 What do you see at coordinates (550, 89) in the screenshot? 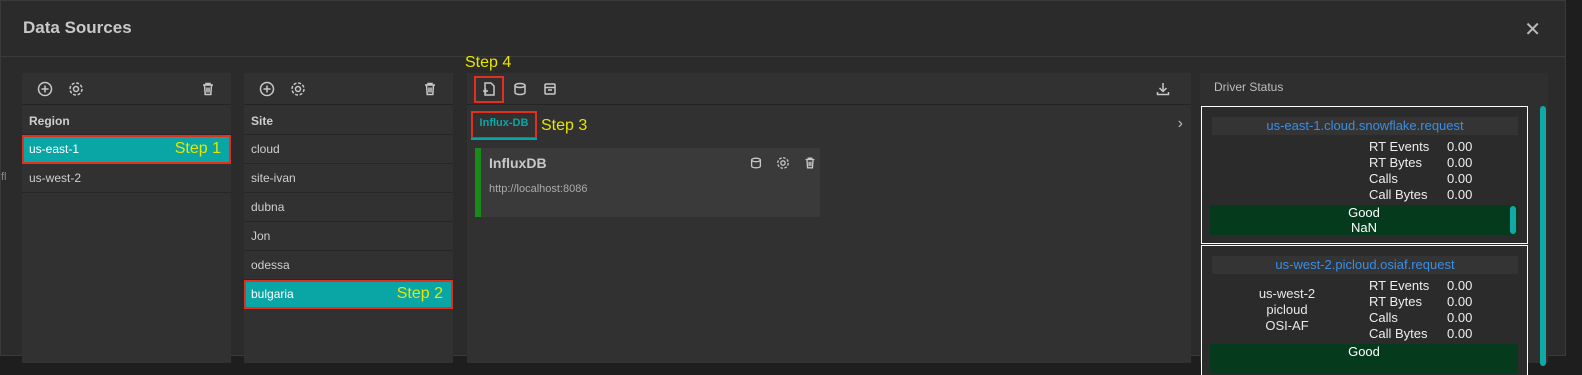
I see `archive-icon` at bounding box center [550, 89].